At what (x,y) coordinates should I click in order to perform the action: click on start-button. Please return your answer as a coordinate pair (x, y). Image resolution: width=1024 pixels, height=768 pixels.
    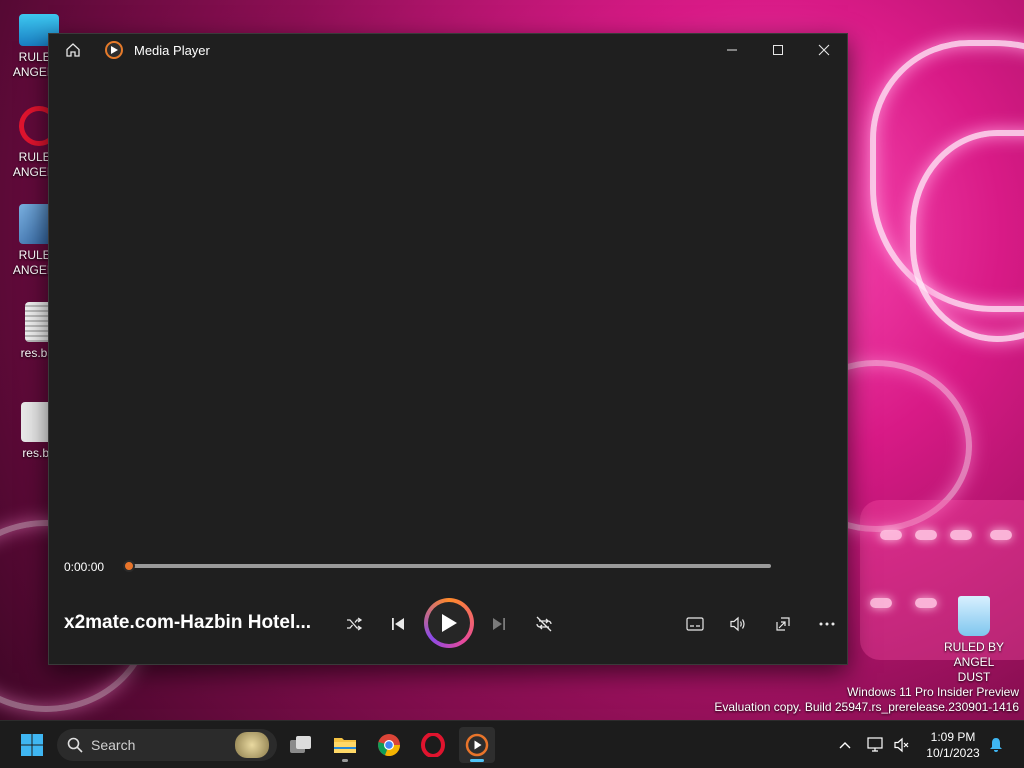
    Looking at the image, I should click on (32, 745).